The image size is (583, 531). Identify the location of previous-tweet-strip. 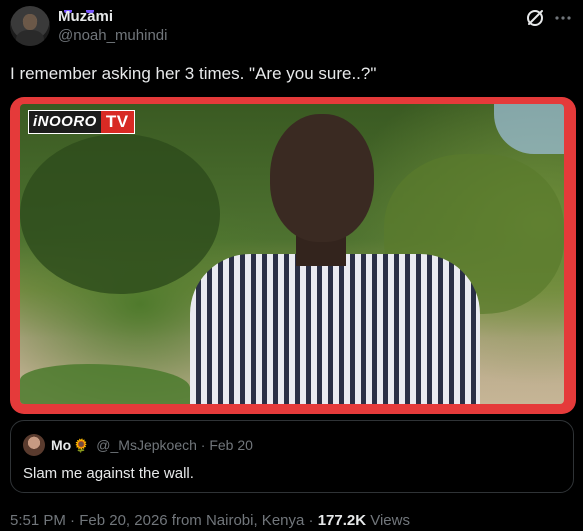
(94, 6).